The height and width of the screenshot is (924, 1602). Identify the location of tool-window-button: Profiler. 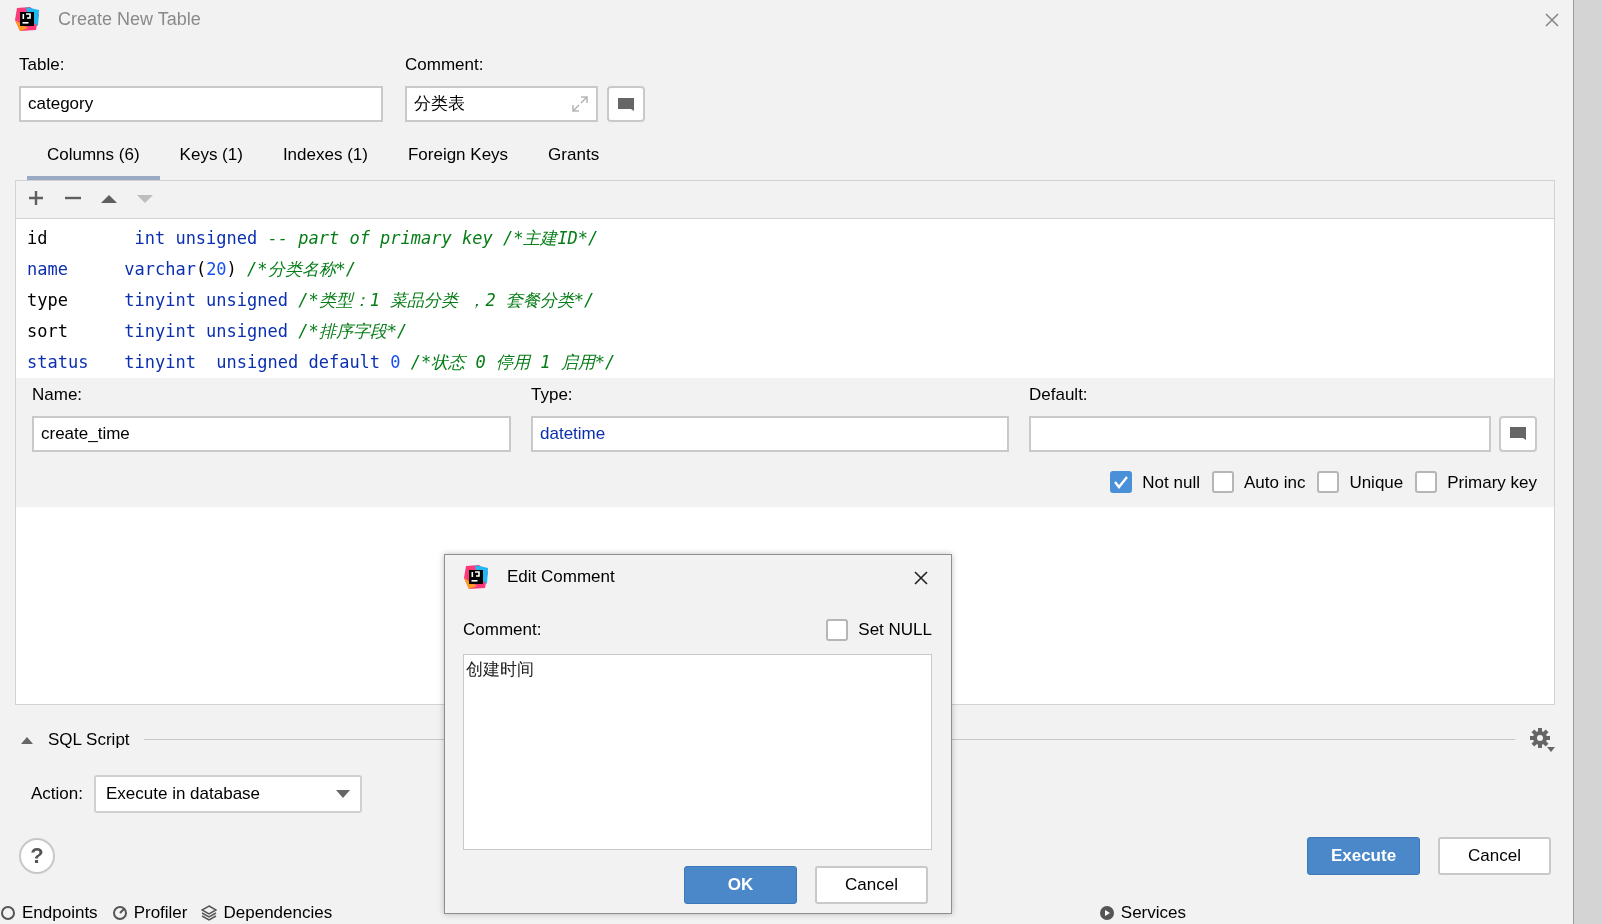
(156, 913).